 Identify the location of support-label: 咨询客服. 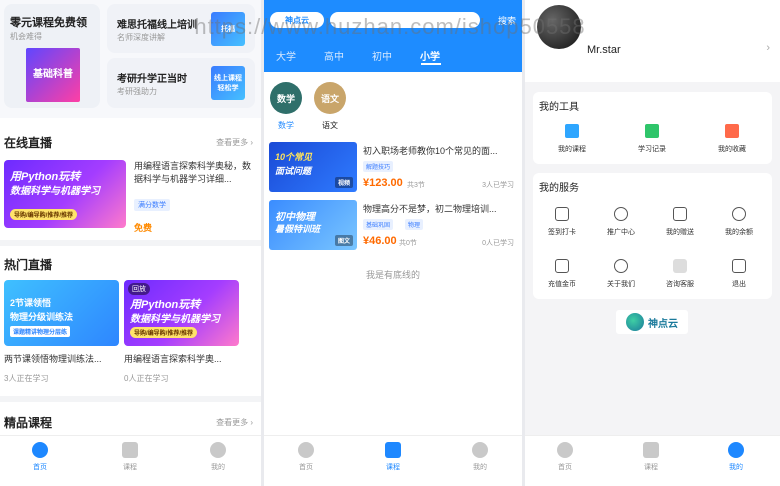
(680, 284).